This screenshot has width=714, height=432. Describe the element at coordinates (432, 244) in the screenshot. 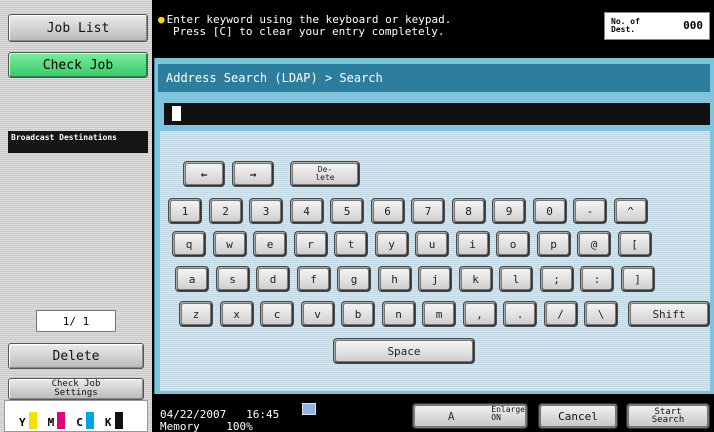

I see `key-row2-6: u` at that location.